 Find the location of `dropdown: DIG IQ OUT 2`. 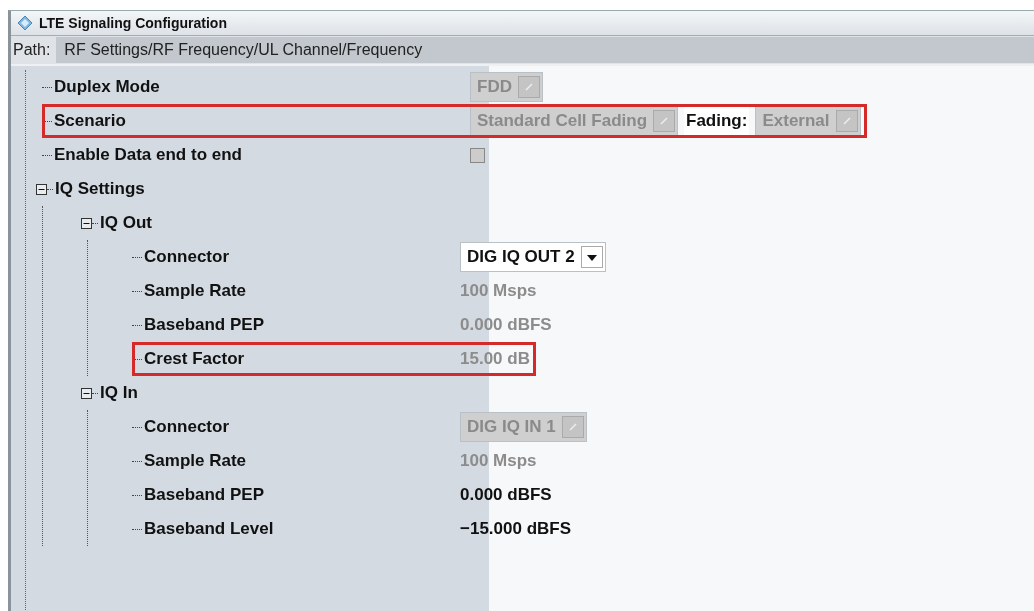

dropdown: DIG IQ OUT 2 is located at coordinates (533, 257).